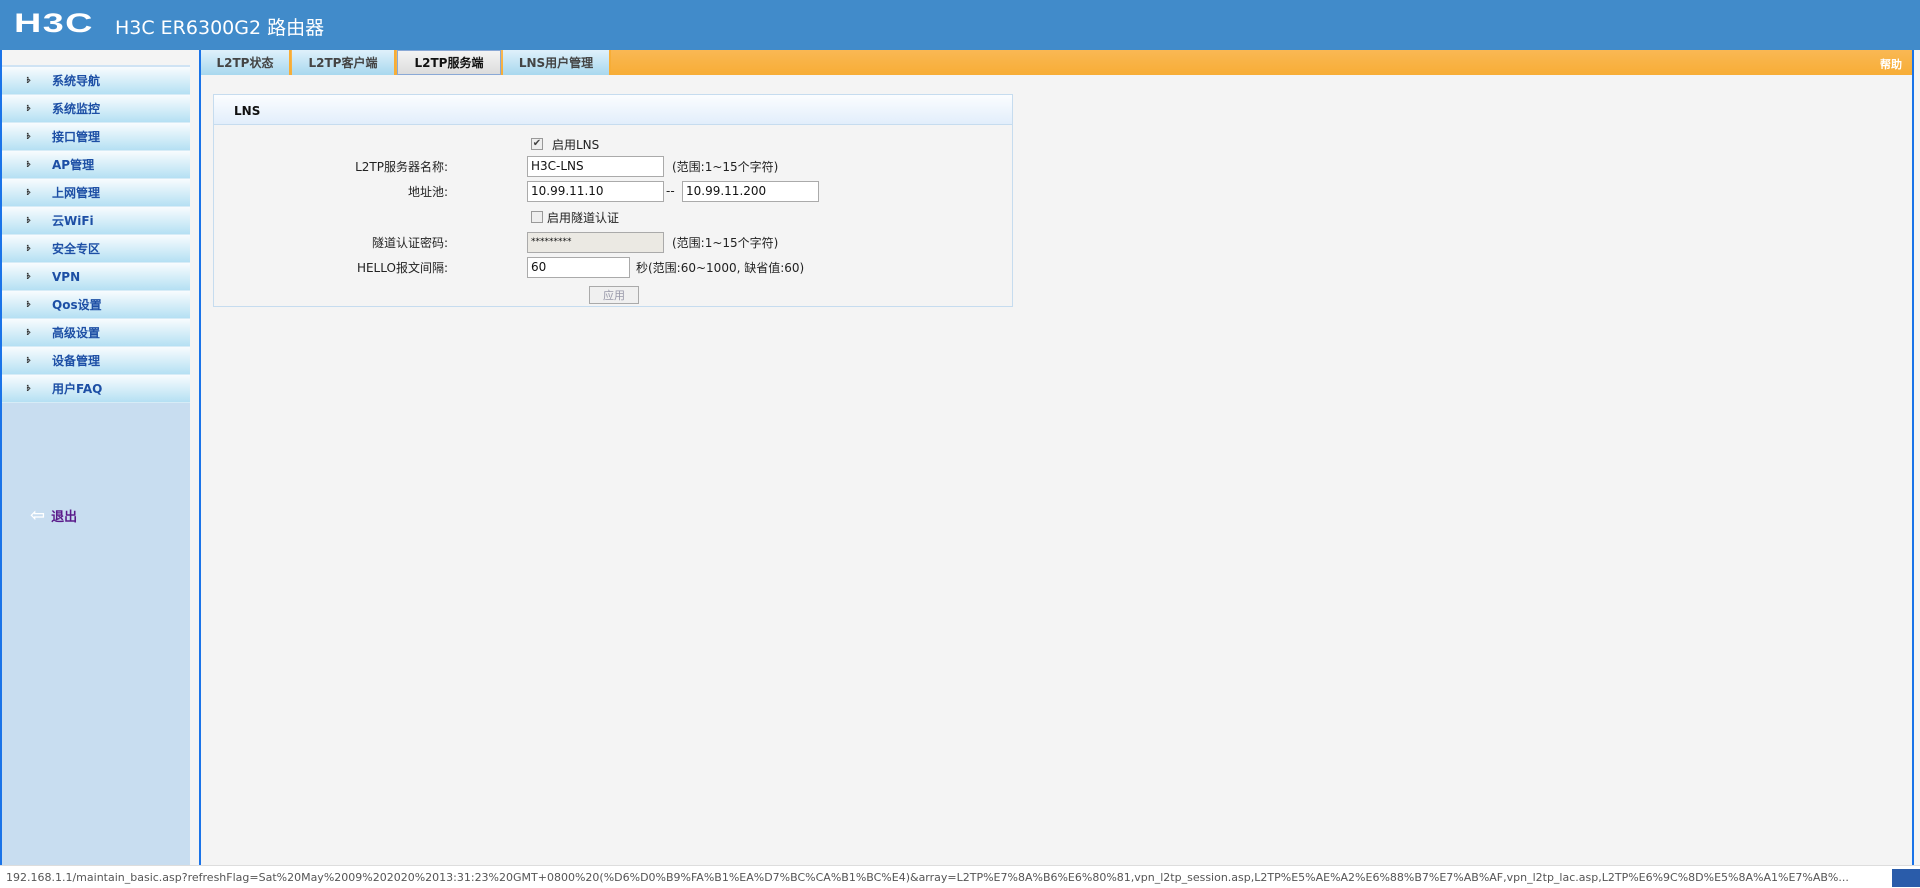 This screenshot has height=888, width=1920. Describe the element at coordinates (1906, 878) in the screenshot. I see `status-indicator` at that location.